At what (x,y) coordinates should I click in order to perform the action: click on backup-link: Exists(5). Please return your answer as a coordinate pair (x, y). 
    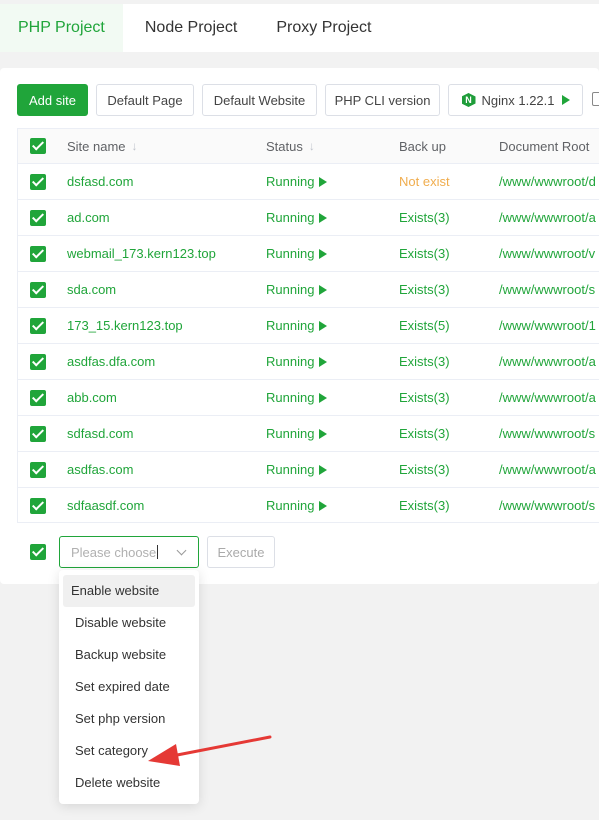
    Looking at the image, I should click on (424, 325).